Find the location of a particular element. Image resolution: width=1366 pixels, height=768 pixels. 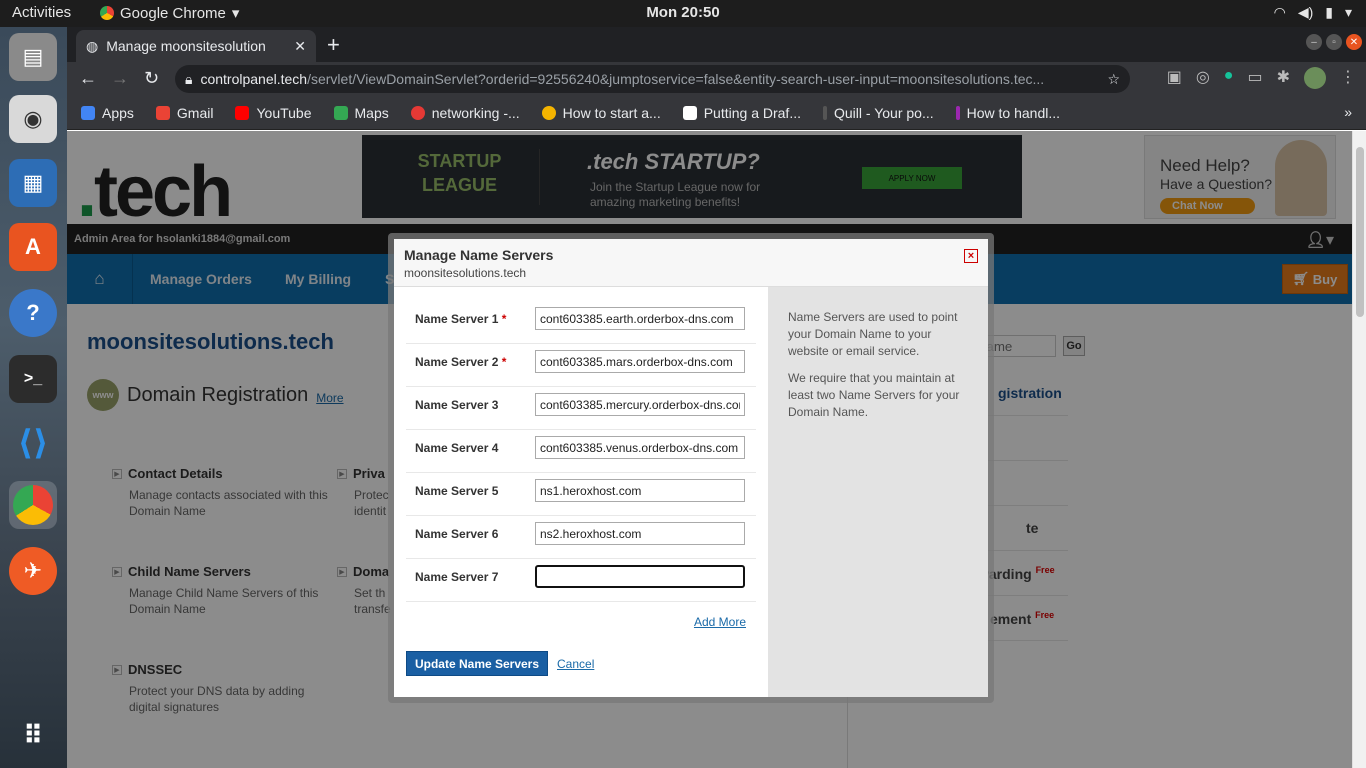

medium-icon is located at coordinates (689, 112).